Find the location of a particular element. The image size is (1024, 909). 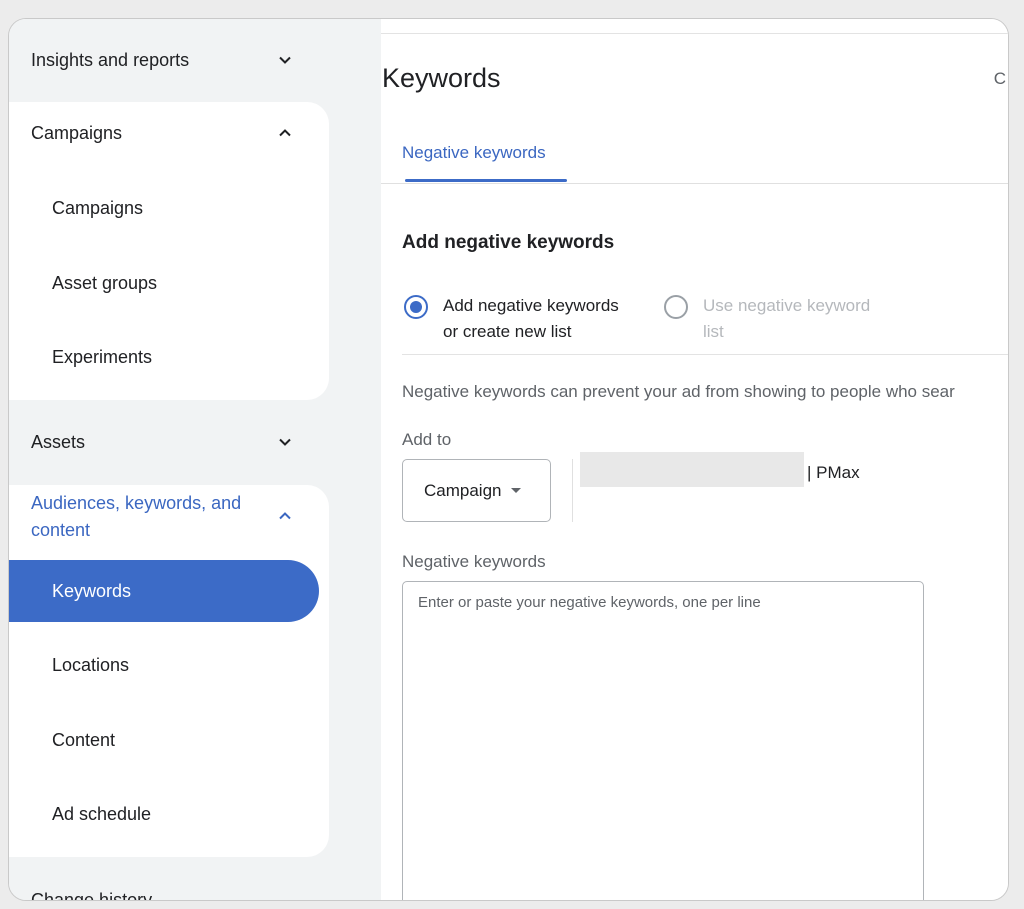

radio-label-line: Add negative keywords is located at coordinates (531, 305).